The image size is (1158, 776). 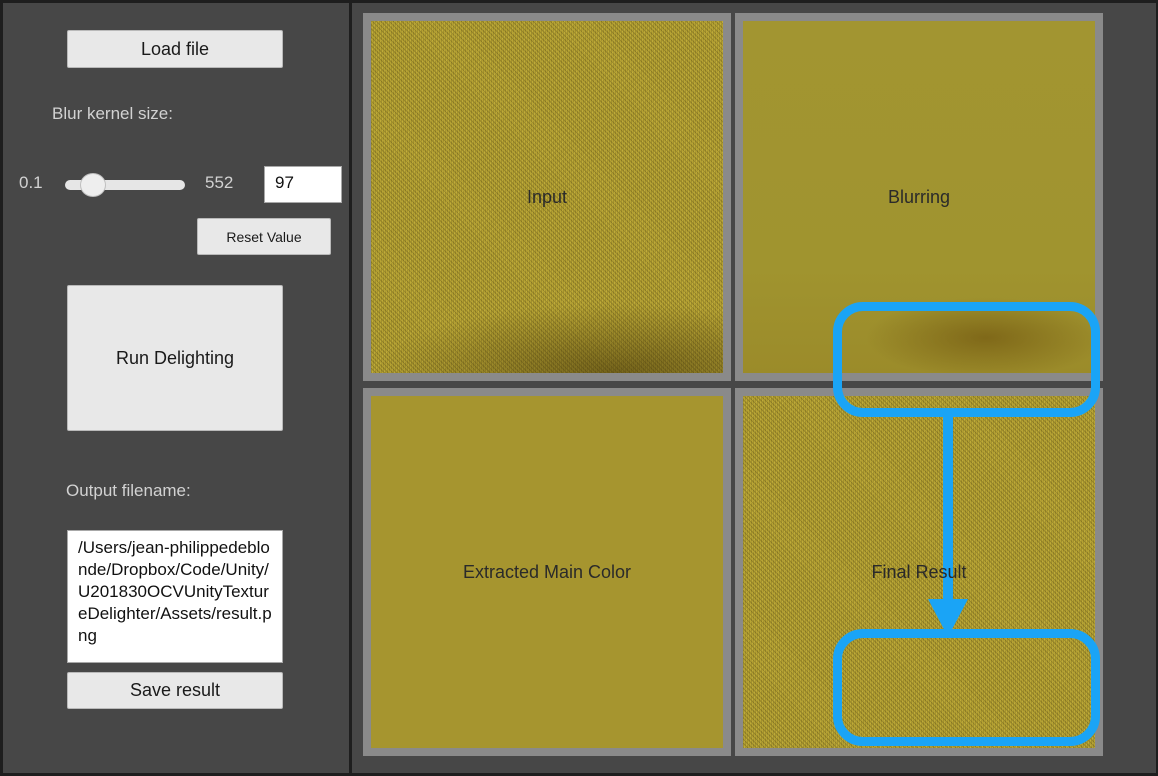 I want to click on blurring-label: Blurring, so click(x=919, y=196).